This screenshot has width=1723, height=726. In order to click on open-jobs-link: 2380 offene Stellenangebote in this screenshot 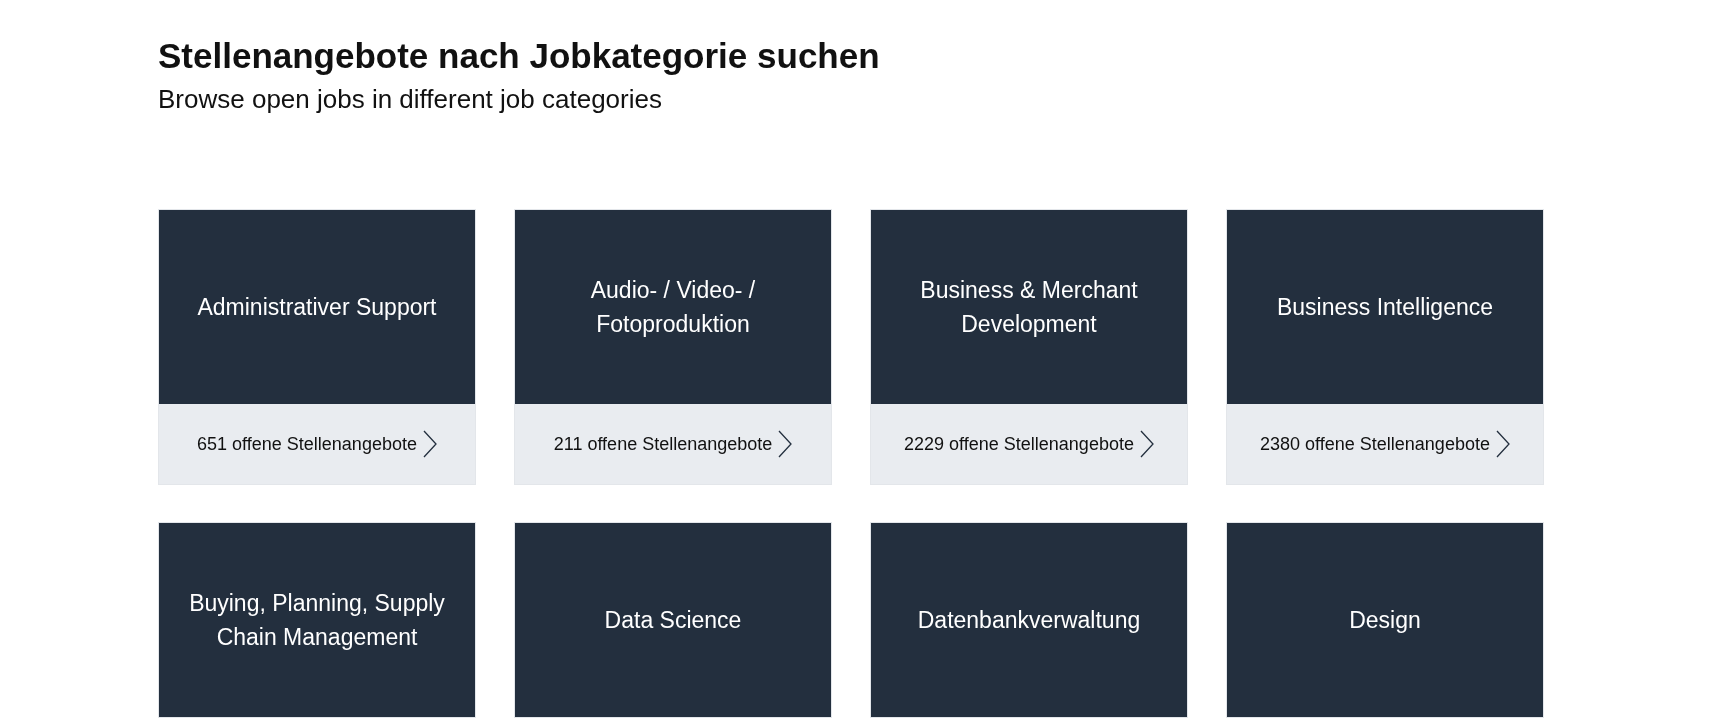, I will do `click(1385, 444)`.